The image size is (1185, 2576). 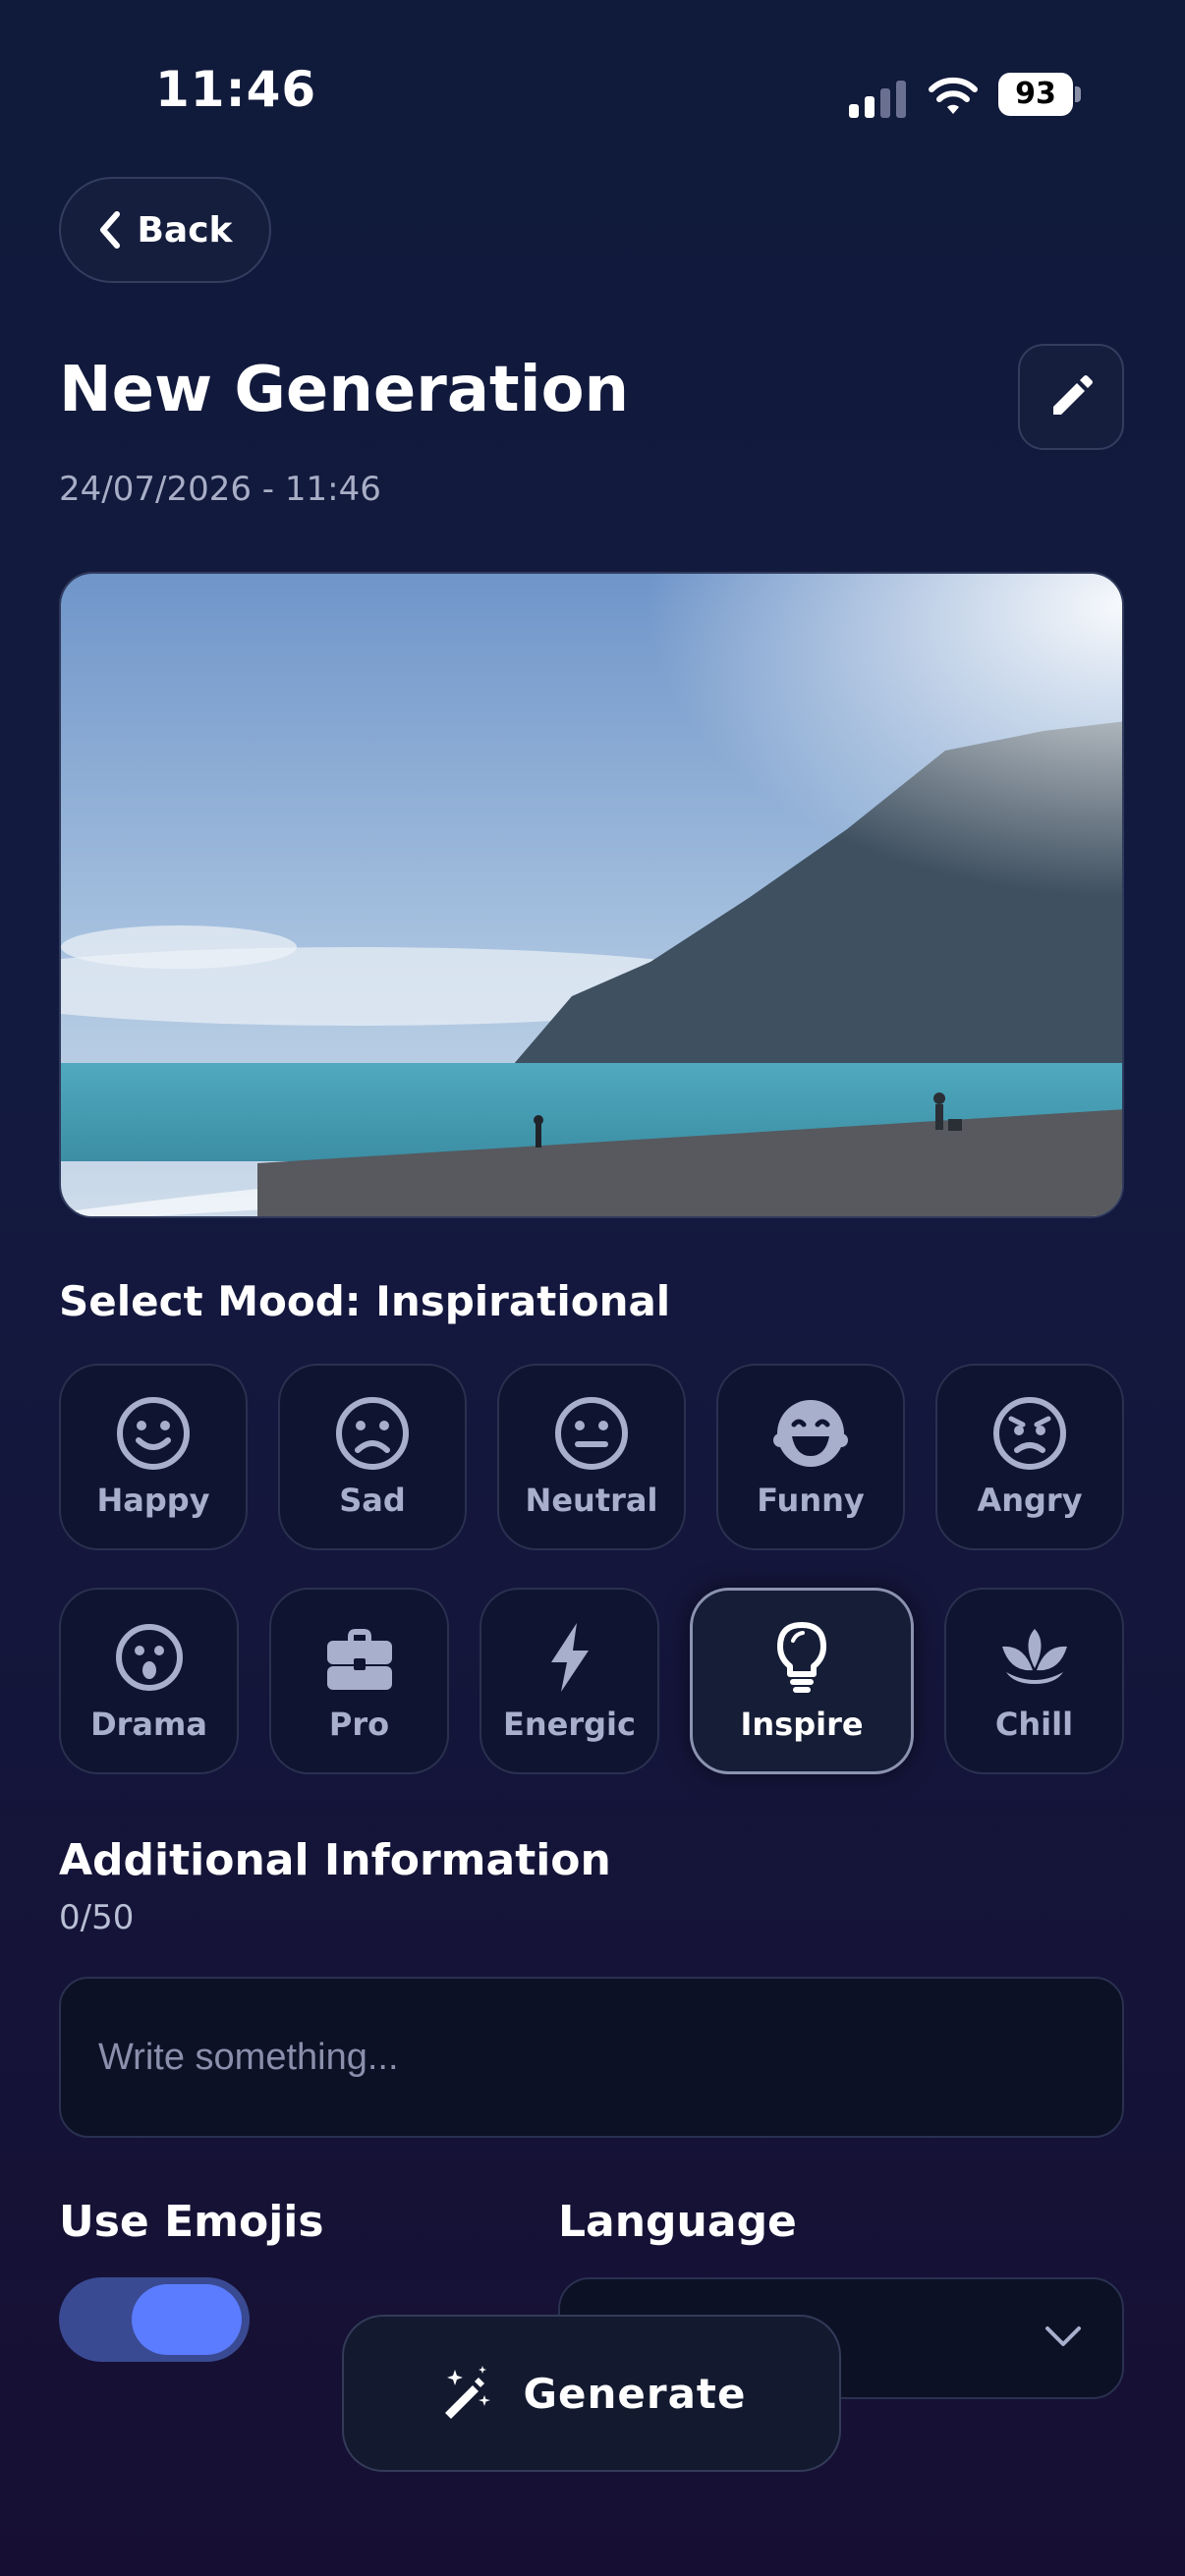 What do you see at coordinates (592, 1433) in the screenshot?
I see `neutral-face-icon` at bounding box center [592, 1433].